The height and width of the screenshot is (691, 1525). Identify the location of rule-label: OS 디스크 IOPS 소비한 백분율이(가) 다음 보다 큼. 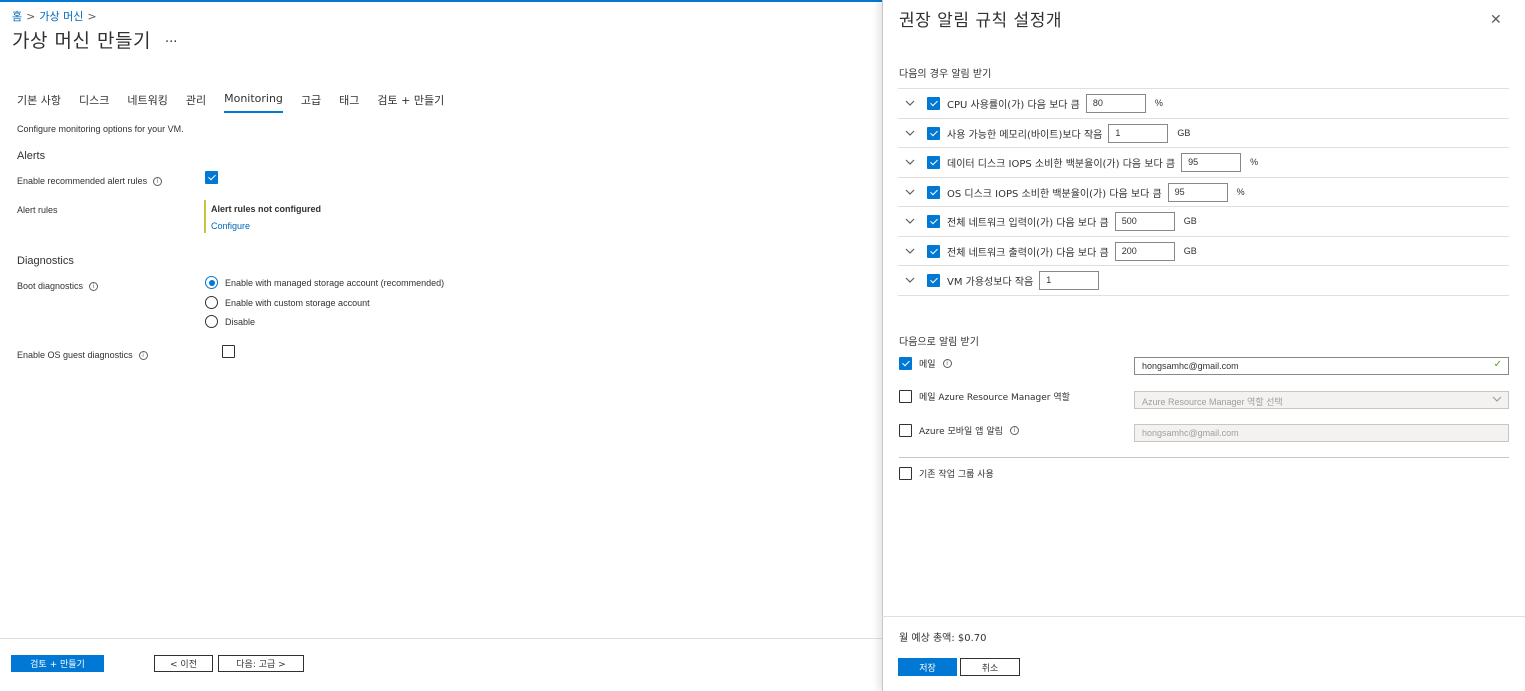
(1054, 194).